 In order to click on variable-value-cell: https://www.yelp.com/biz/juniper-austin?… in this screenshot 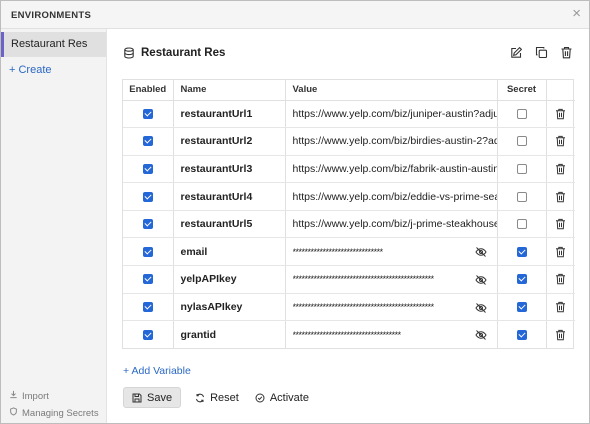, I will do `click(391, 114)`.